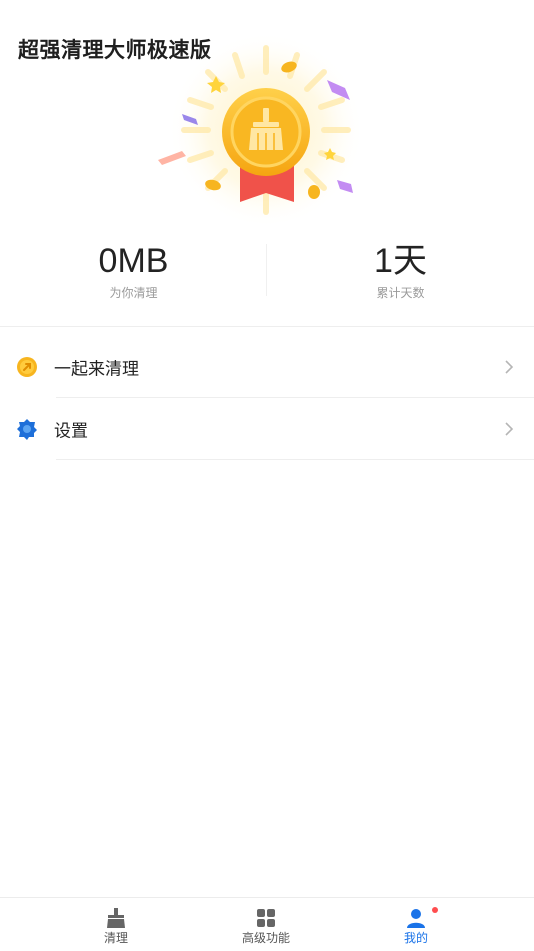  Describe the element at coordinates (27, 429) in the screenshot. I see `gear-icon` at that location.